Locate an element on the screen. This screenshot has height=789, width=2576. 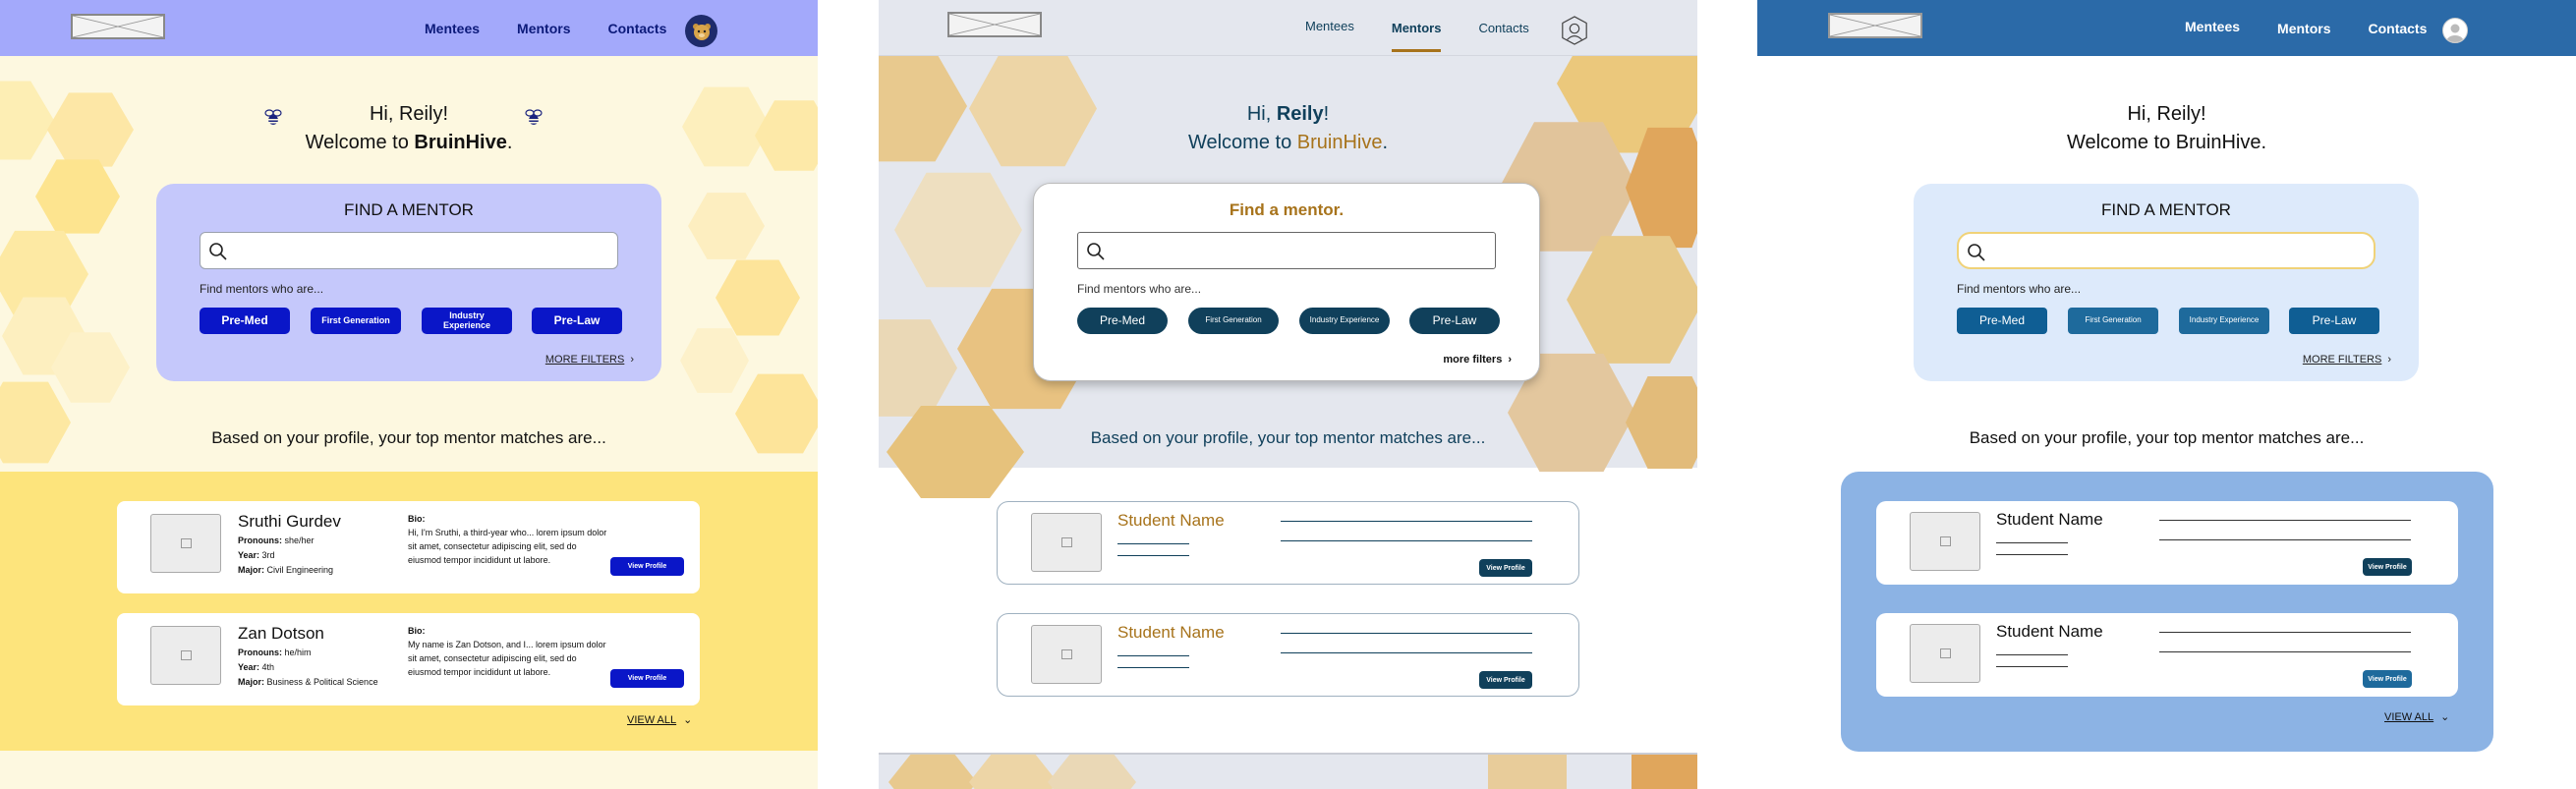
bear-avatar is located at coordinates (701, 31).